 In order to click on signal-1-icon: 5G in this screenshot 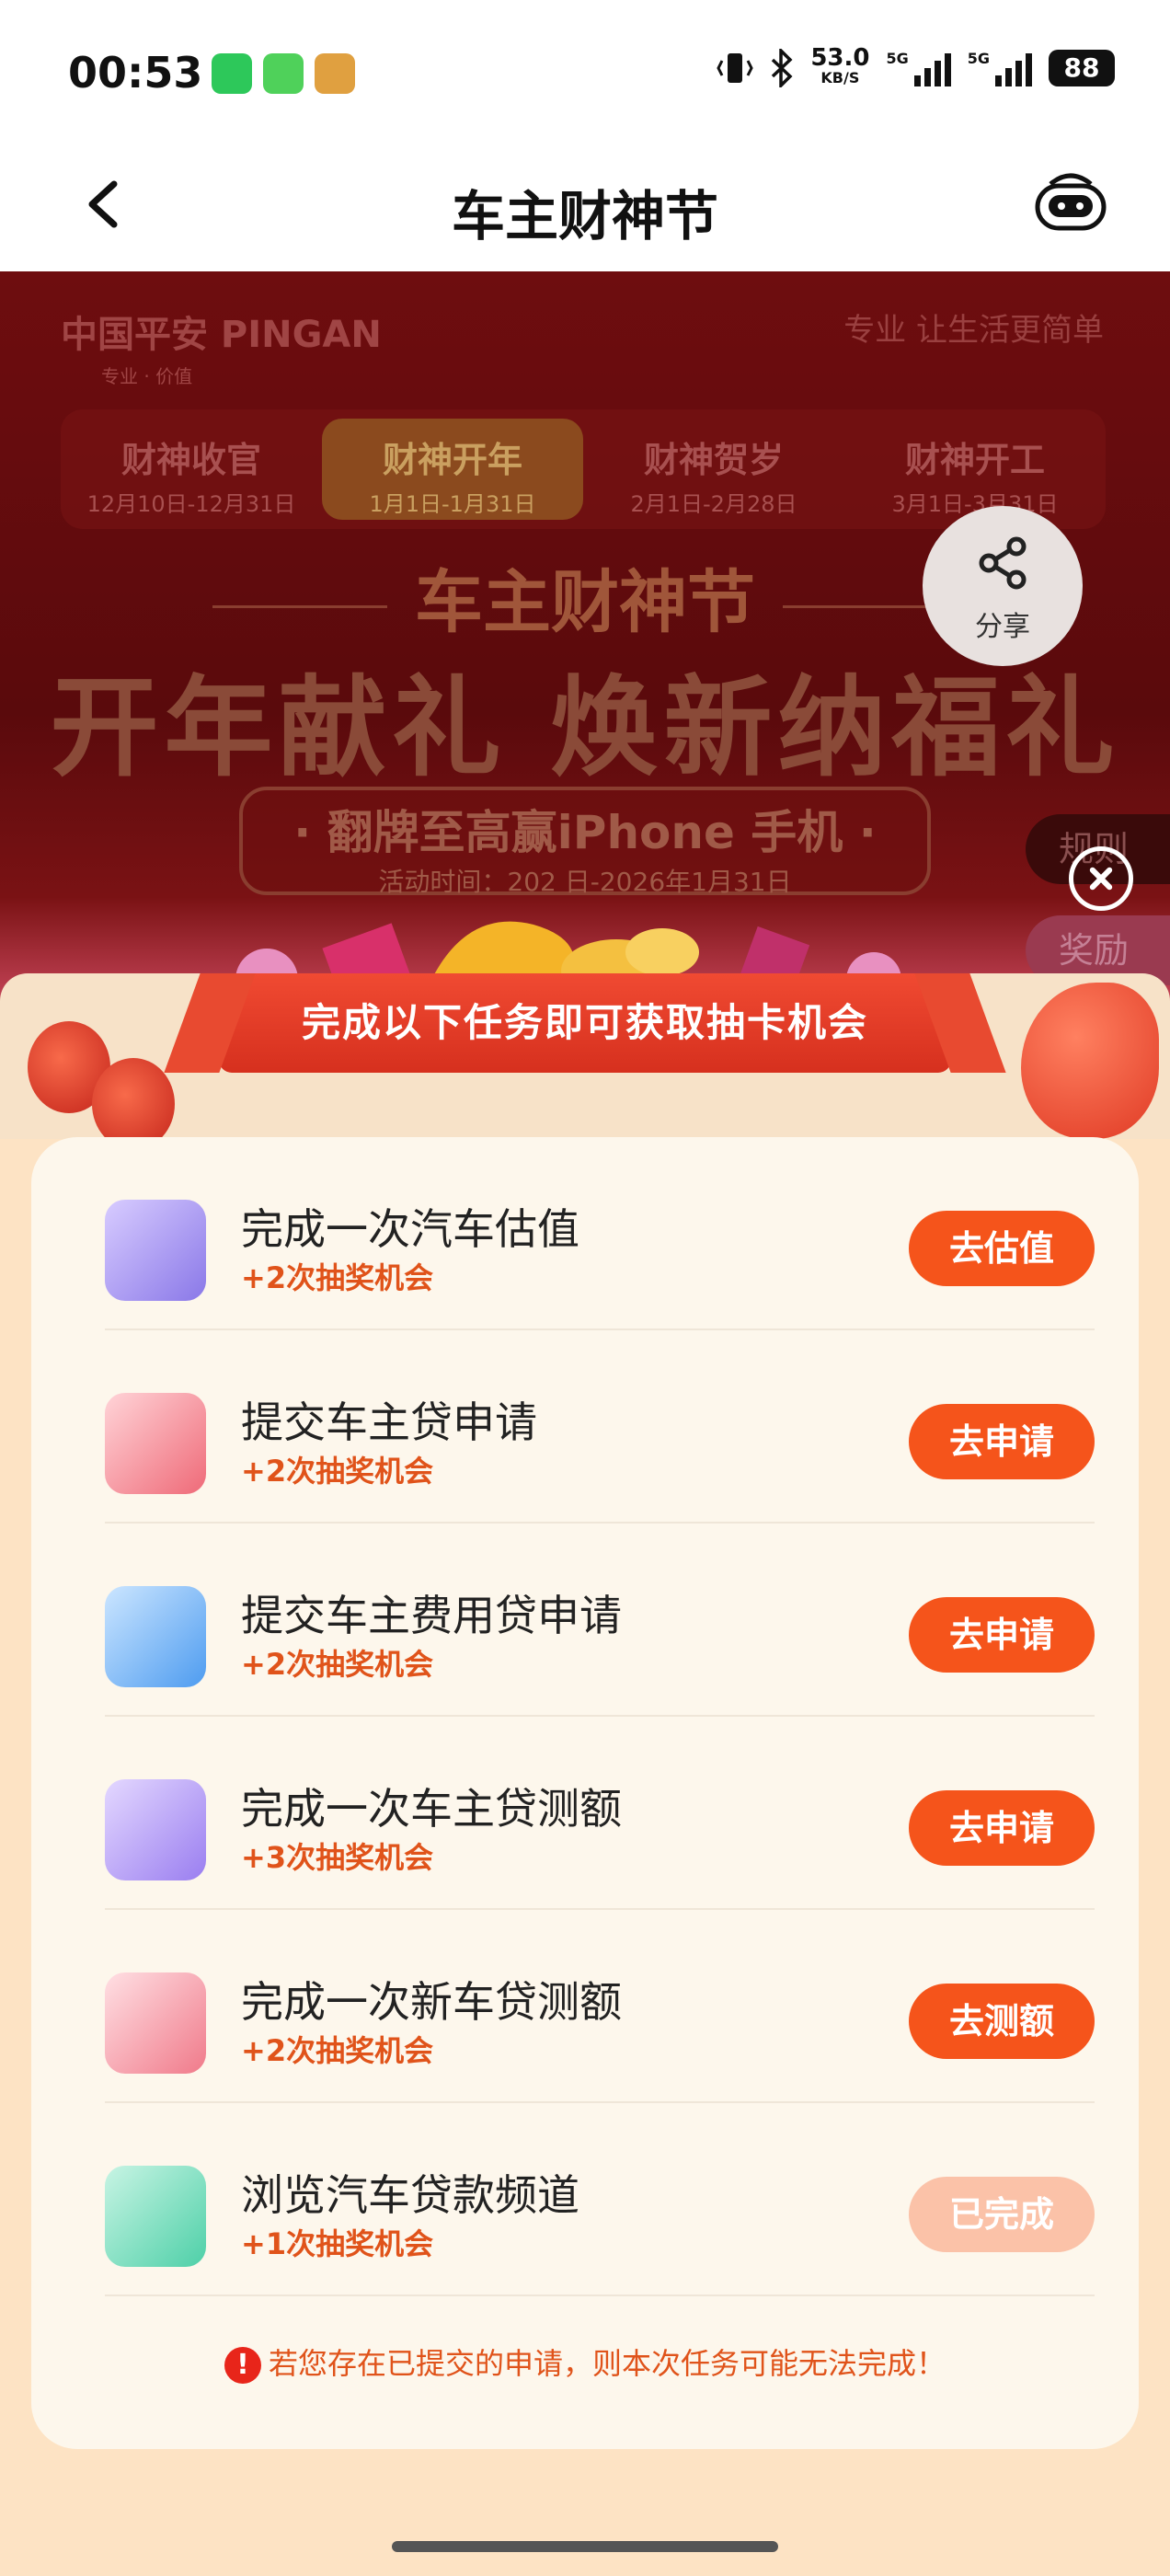, I will do `click(918, 68)`.